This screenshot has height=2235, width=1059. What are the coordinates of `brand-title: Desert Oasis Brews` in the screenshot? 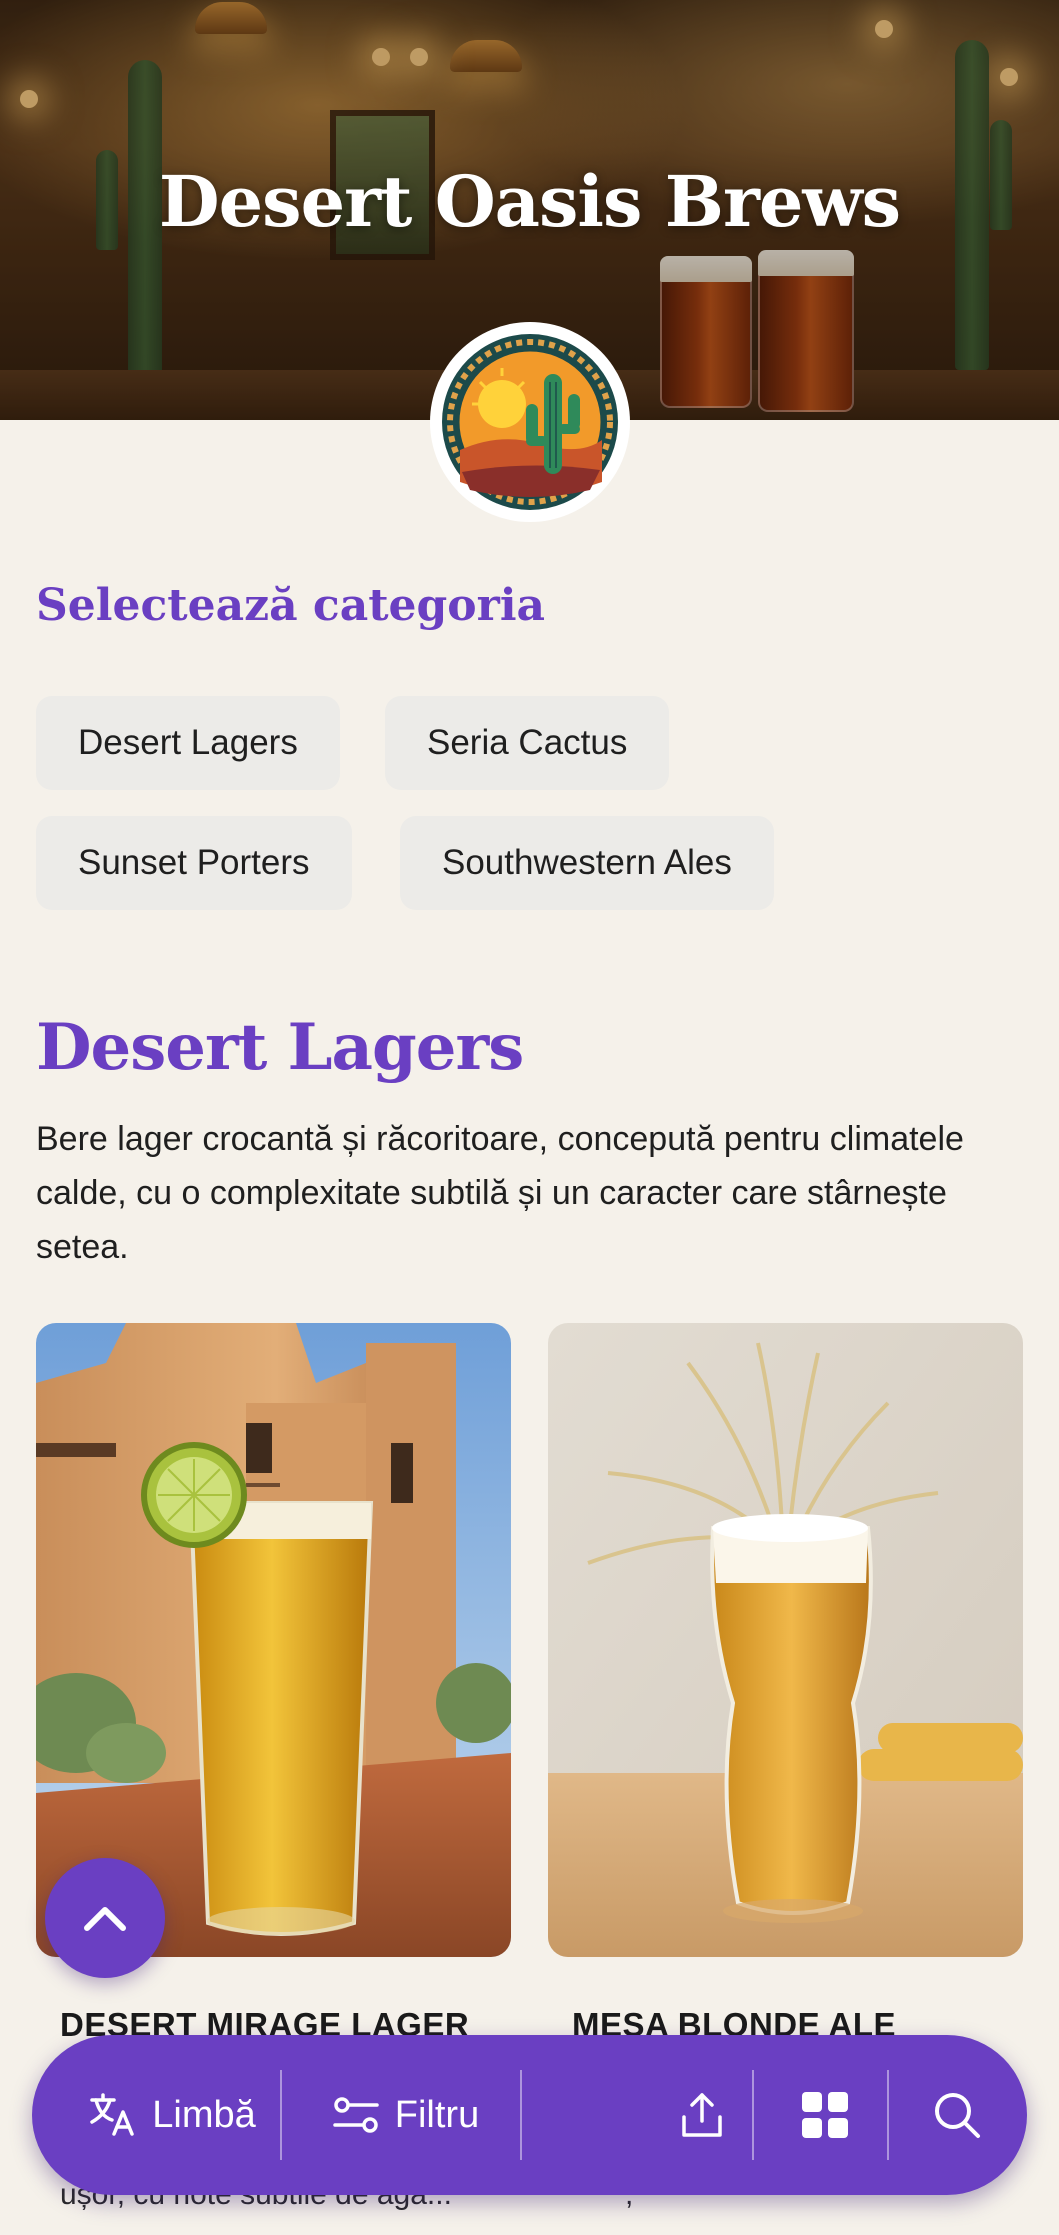 It's located at (529, 201).